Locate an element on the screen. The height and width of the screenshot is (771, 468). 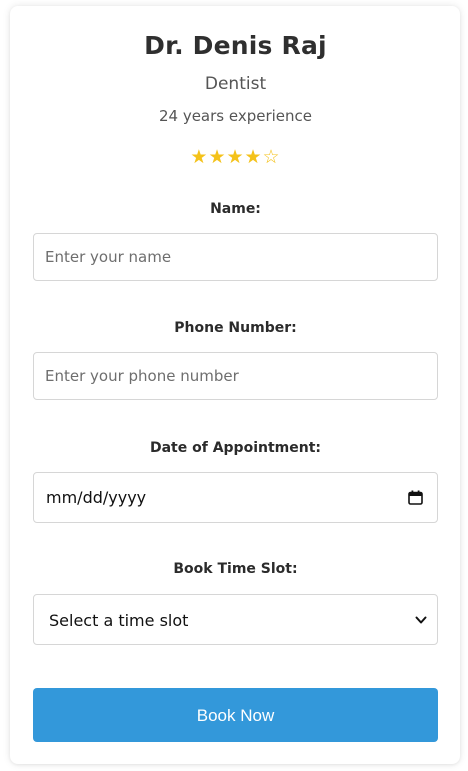
time-slot-select: Select a time slot is located at coordinates (235, 619).